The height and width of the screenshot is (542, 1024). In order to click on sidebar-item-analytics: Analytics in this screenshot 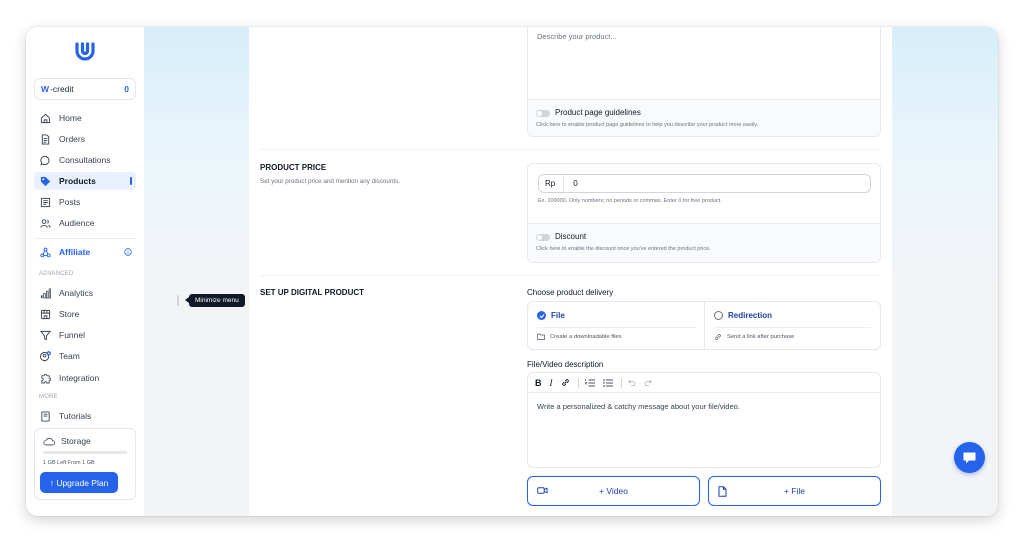, I will do `click(85, 293)`.